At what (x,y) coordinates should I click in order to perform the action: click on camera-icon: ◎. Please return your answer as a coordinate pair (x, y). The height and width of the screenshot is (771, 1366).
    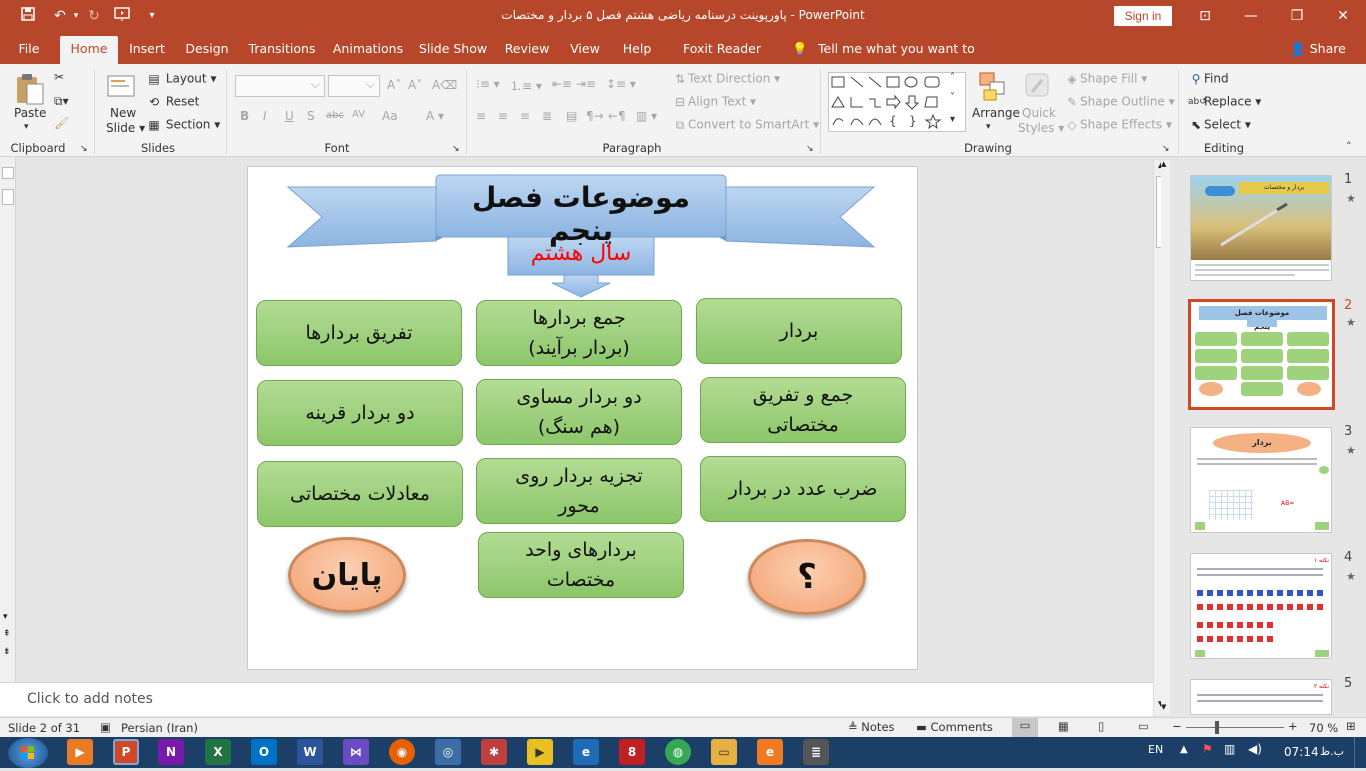
    Looking at the image, I should click on (448, 752).